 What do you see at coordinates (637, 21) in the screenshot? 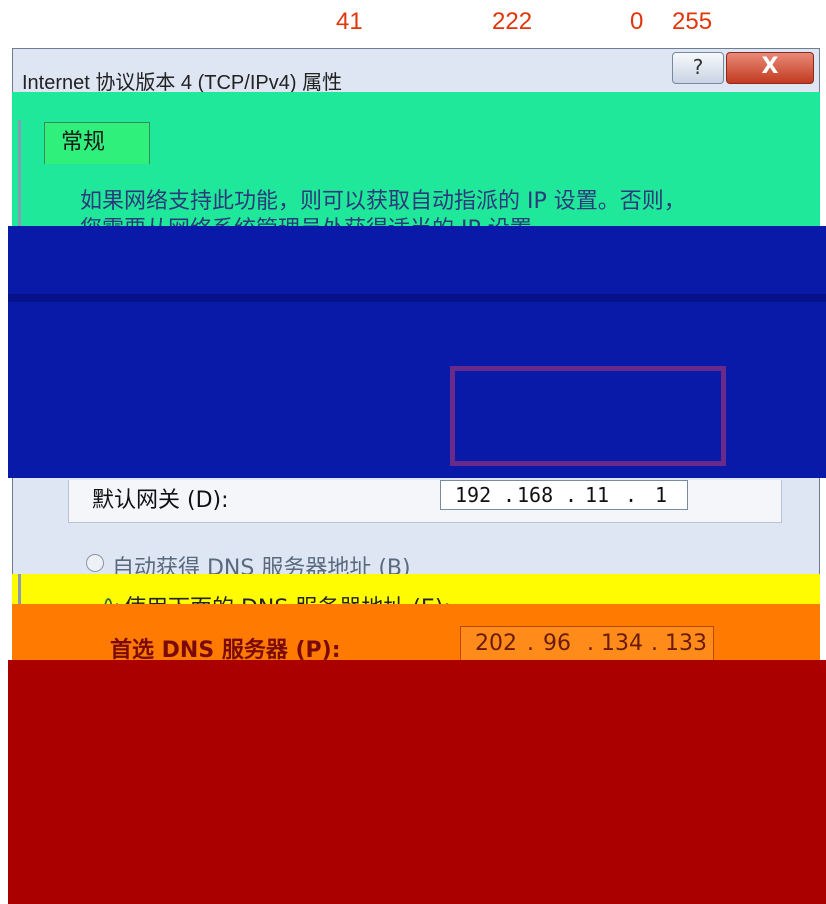
I see `top-number-3: 0` at bounding box center [637, 21].